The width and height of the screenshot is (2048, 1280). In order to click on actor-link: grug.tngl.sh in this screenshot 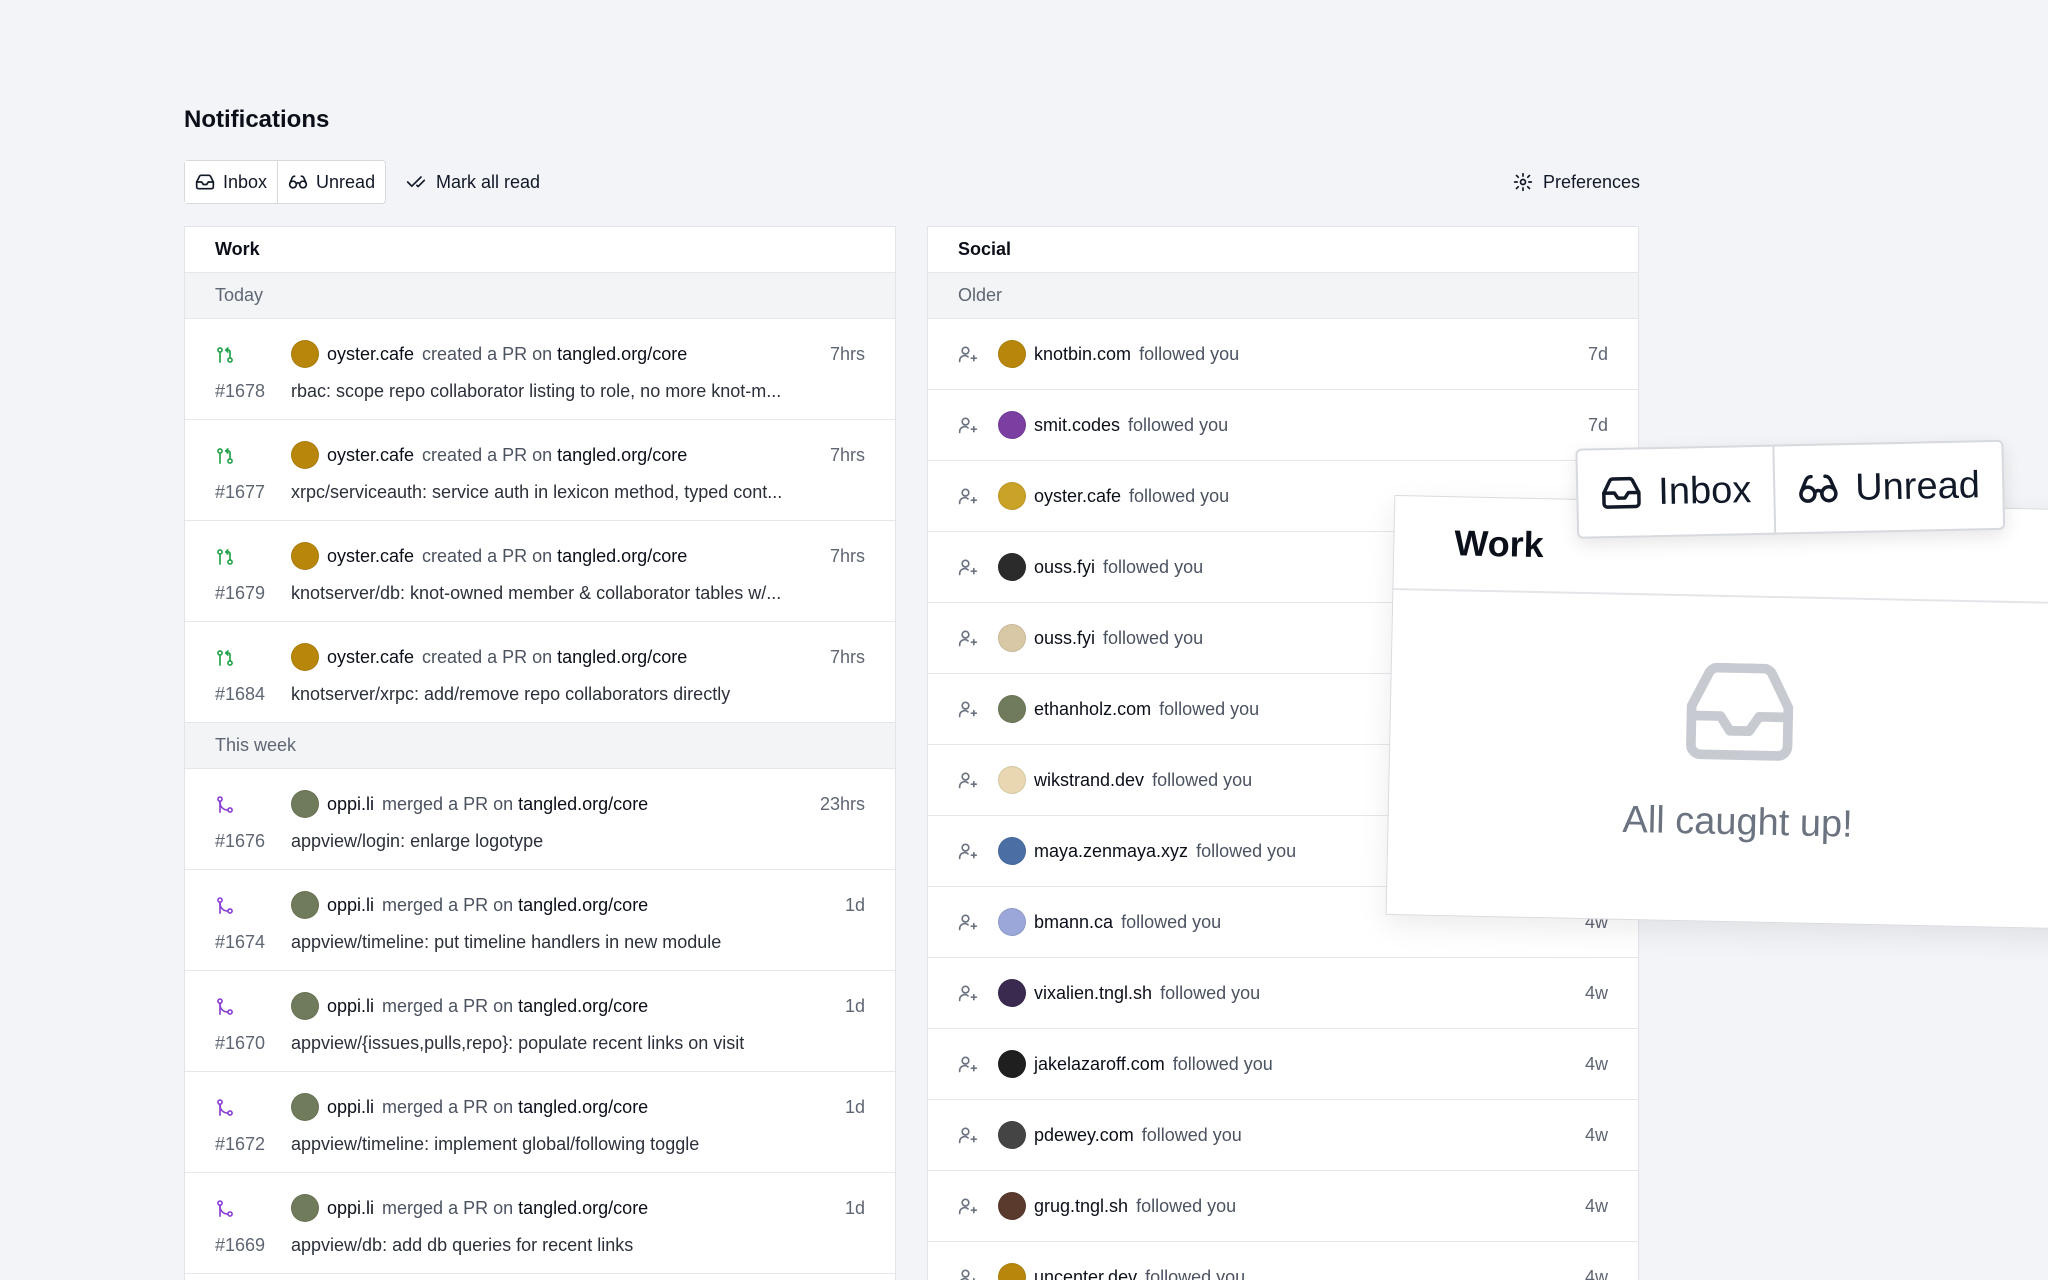, I will do `click(1081, 1206)`.